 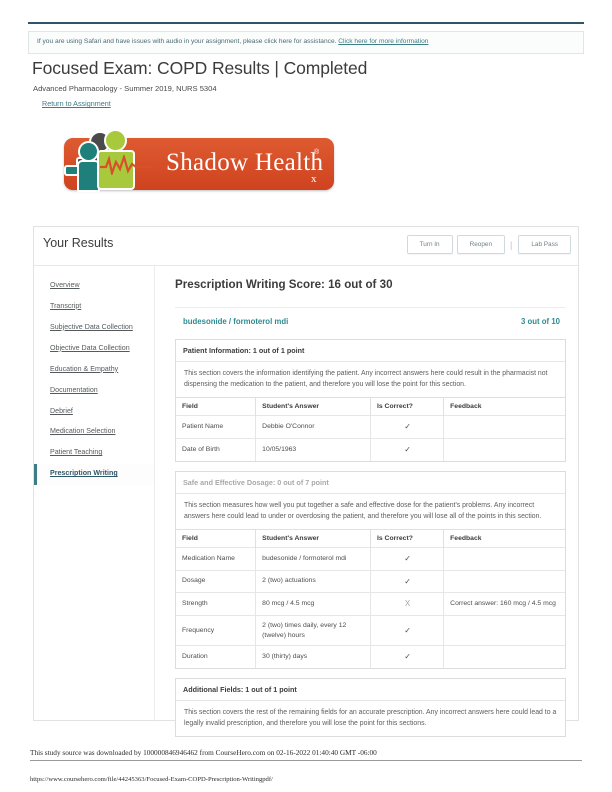 What do you see at coordinates (306, 760) in the screenshot?
I see `watermark-divider` at bounding box center [306, 760].